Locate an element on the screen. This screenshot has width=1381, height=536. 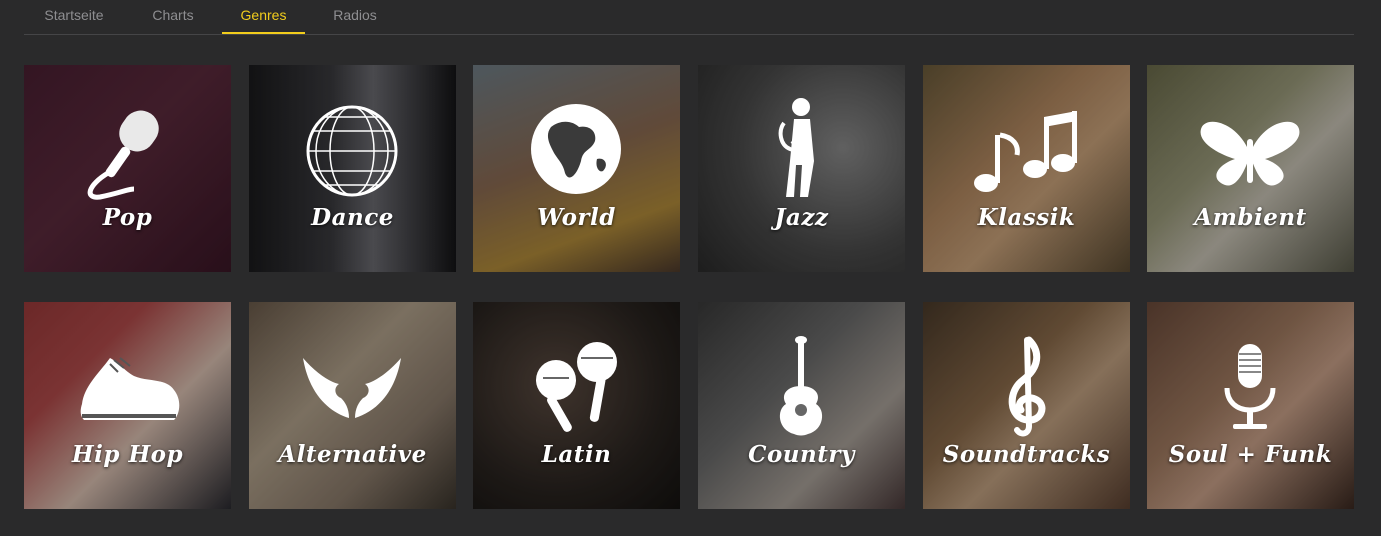
guitar-icon is located at coordinates (801, 386).